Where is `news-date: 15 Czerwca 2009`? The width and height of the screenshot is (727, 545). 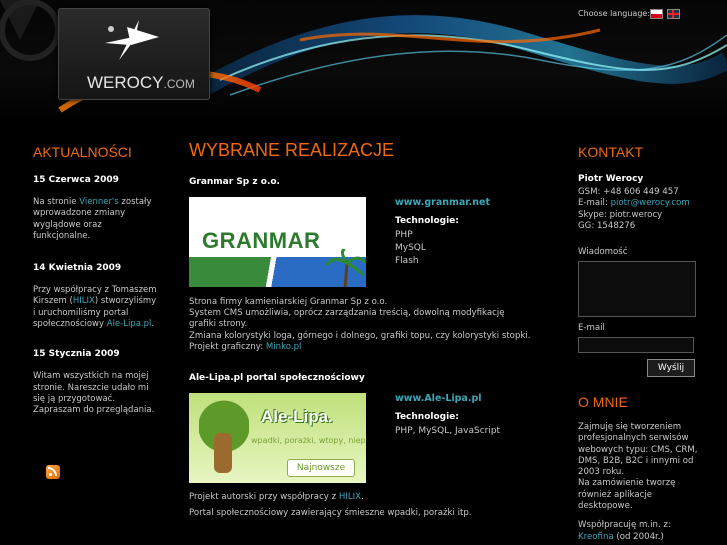
news-date: 15 Czerwca 2009 is located at coordinates (76, 180).